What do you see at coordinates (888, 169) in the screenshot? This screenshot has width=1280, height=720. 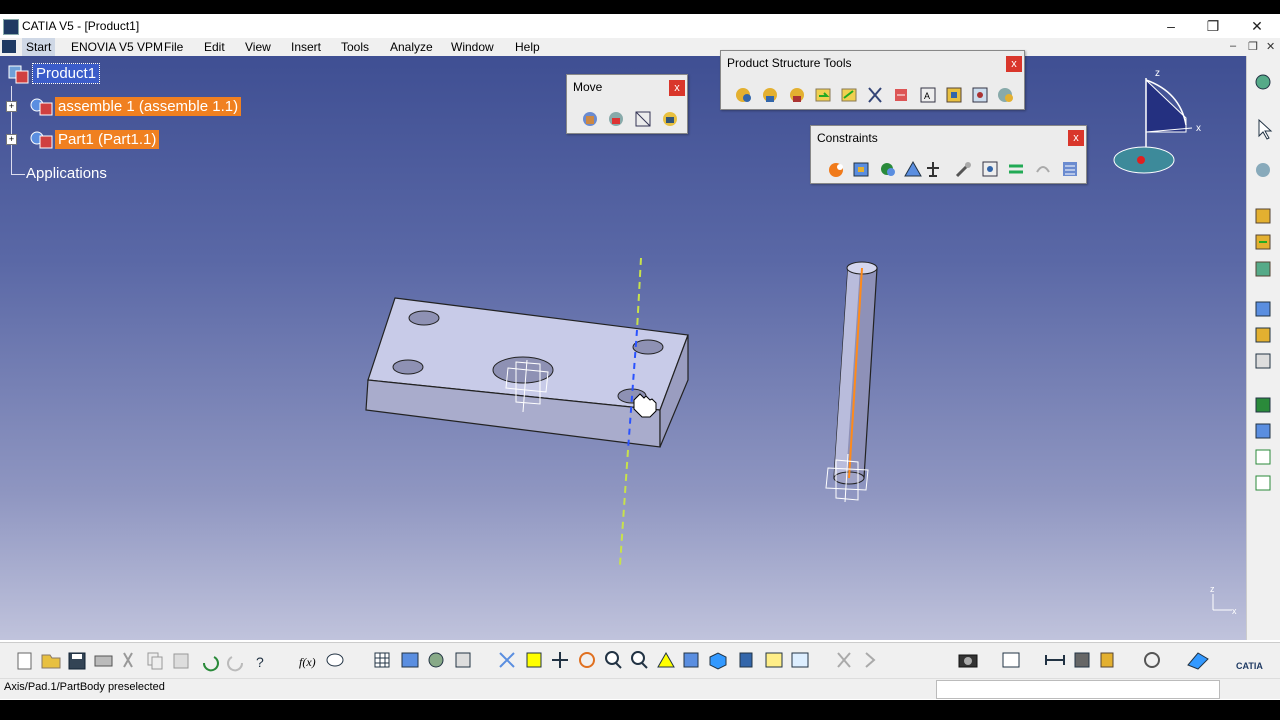 I see `offset-constraint-icon` at bounding box center [888, 169].